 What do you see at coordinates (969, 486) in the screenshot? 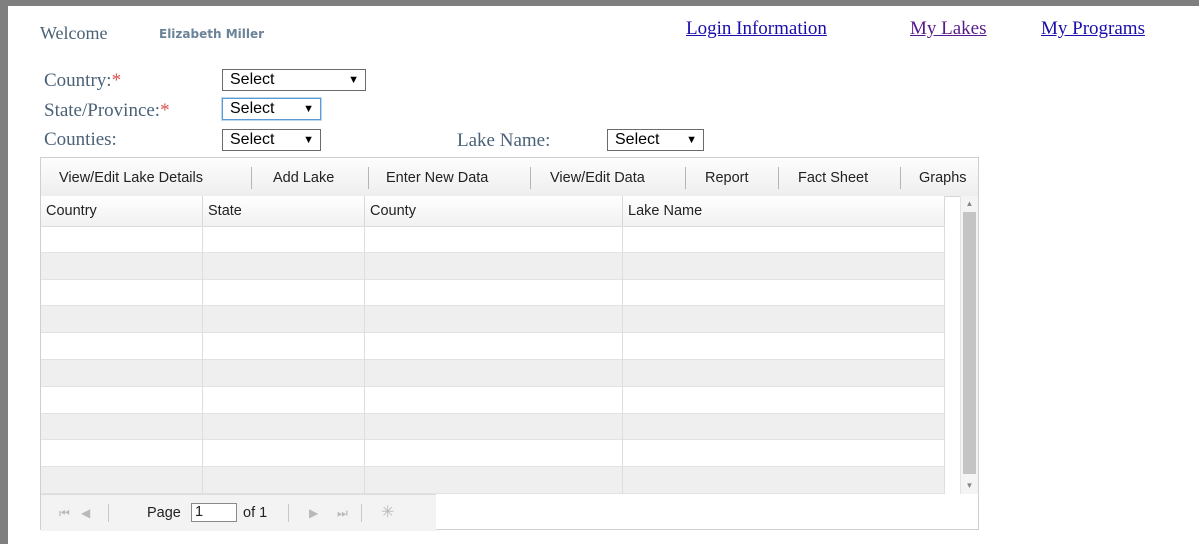
I see `scroll-down-icon: ▼` at bounding box center [969, 486].